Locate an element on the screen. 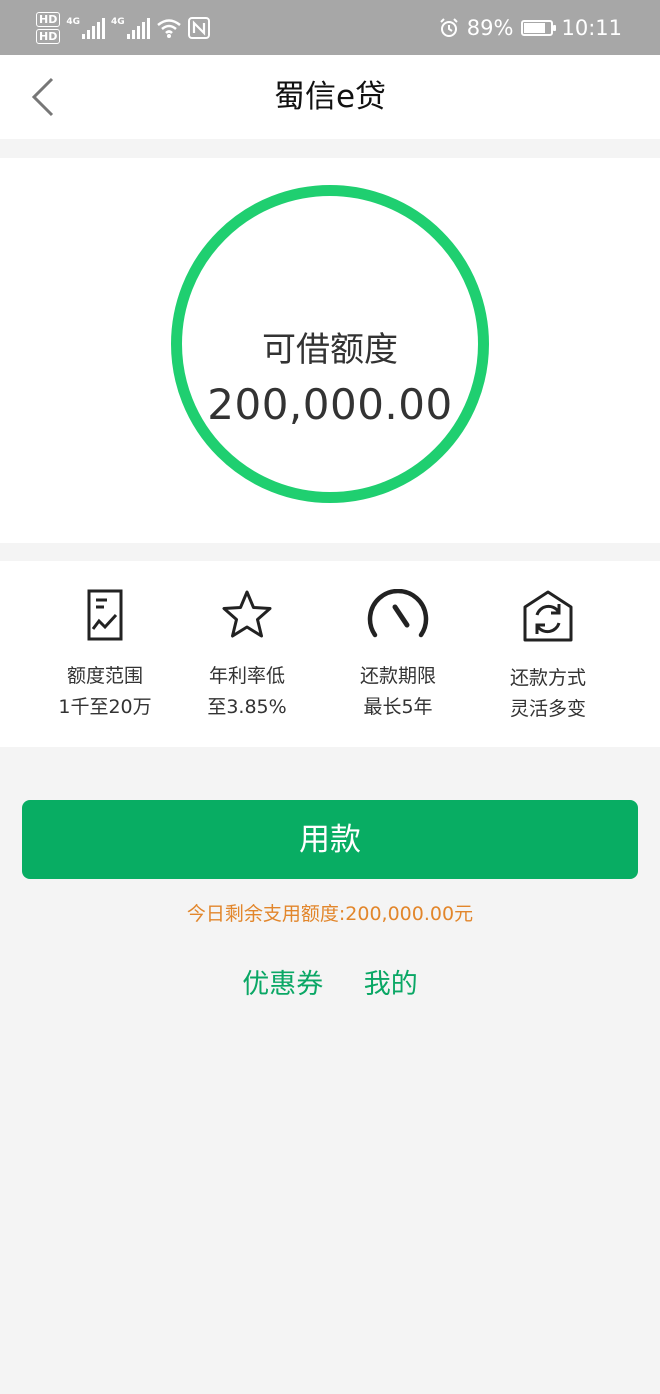 The image size is (660, 1394). battery-icon is located at coordinates (539, 27).